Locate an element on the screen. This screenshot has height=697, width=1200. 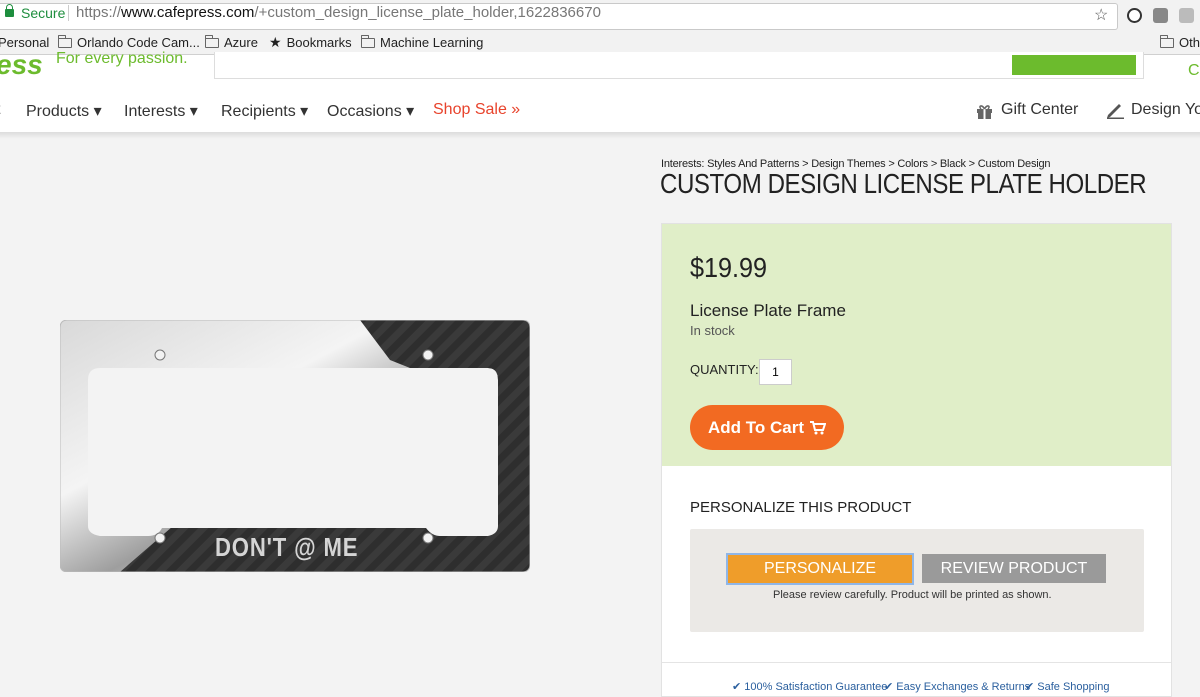
header-right-fragment: C is located at coordinates (1194, 70).